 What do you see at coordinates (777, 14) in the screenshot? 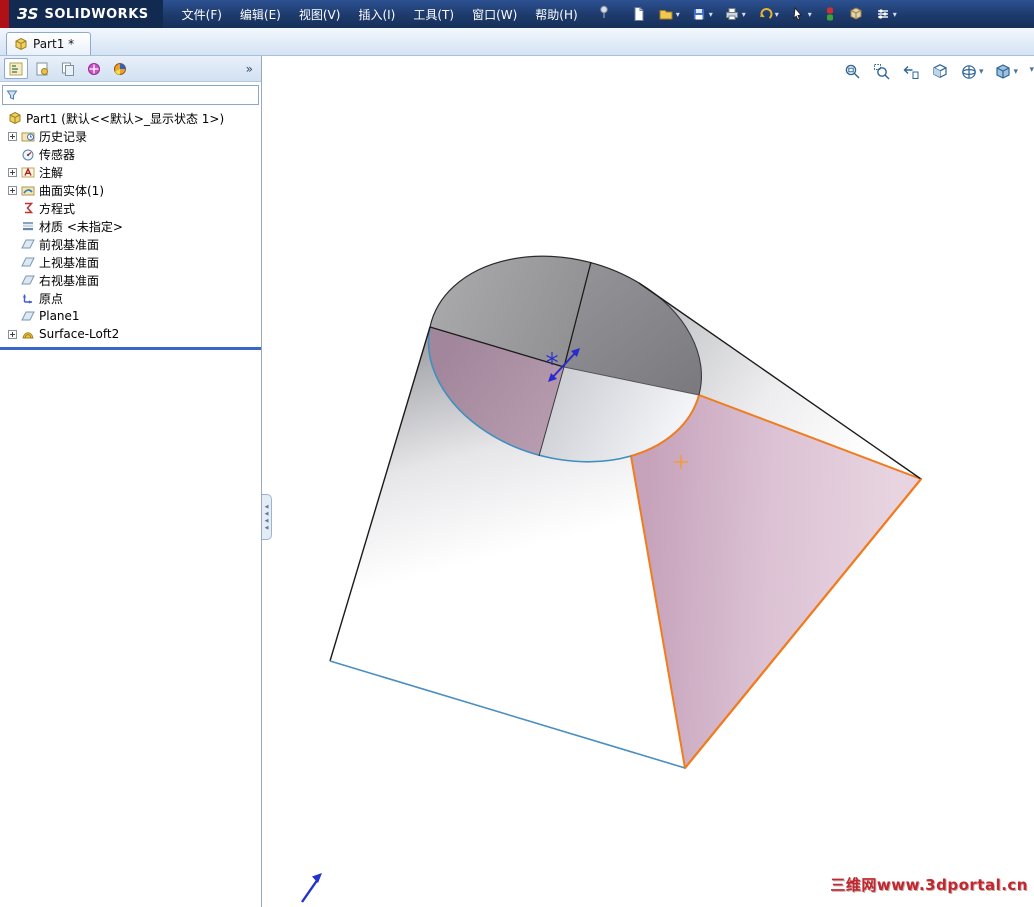
I see `undo-caret-icon: ▾` at bounding box center [777, 14].